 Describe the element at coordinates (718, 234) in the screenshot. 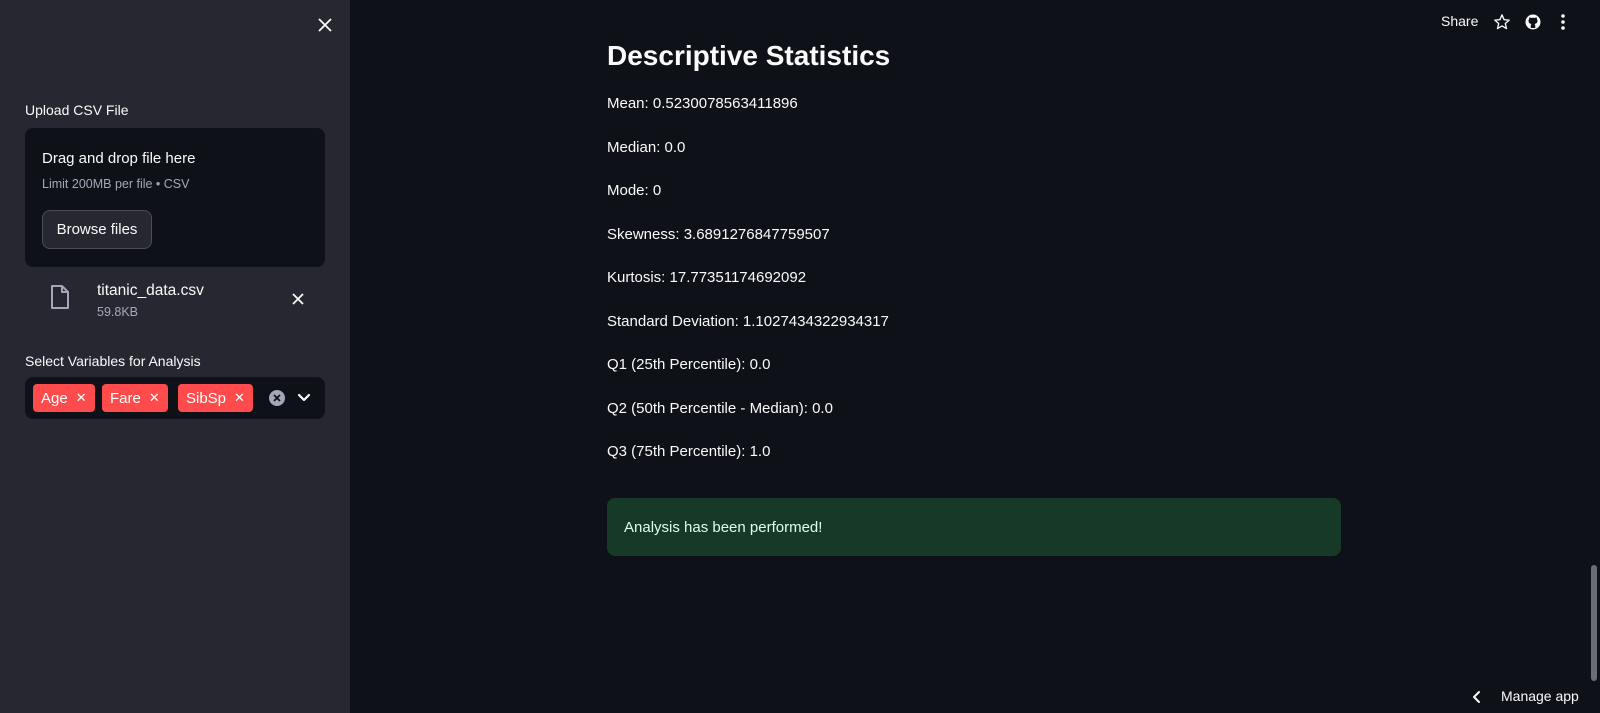

I see `stat-skewness: Skewness: 3.6891276847759507` at that location.